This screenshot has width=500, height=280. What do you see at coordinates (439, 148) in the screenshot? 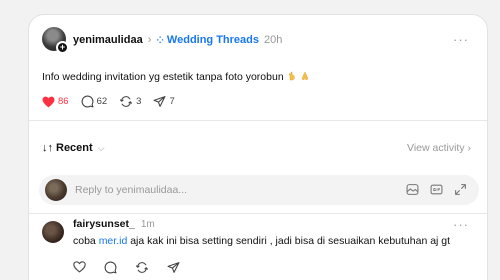
I see `view-activity-link: View activity ›` at bounding box center [439, 148].